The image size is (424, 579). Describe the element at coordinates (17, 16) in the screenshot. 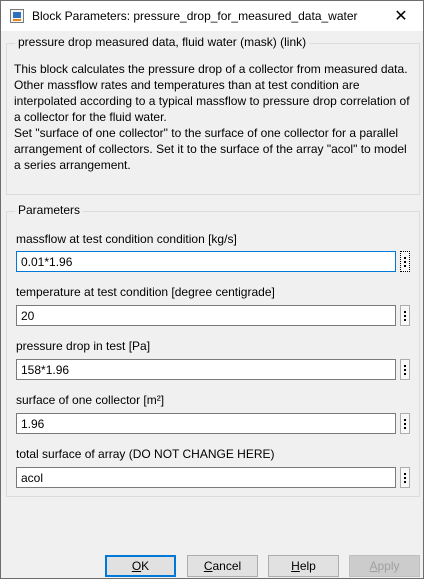

I see `simulink-block-icon` at that location.